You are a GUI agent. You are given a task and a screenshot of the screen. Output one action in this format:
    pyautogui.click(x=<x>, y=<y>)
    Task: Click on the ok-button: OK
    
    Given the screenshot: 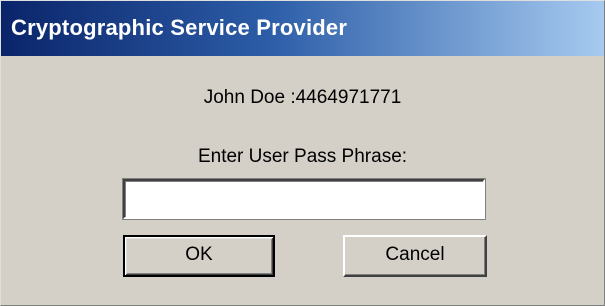 What is the action you would take?
    pyautogui.click(x=199, y=256)
    